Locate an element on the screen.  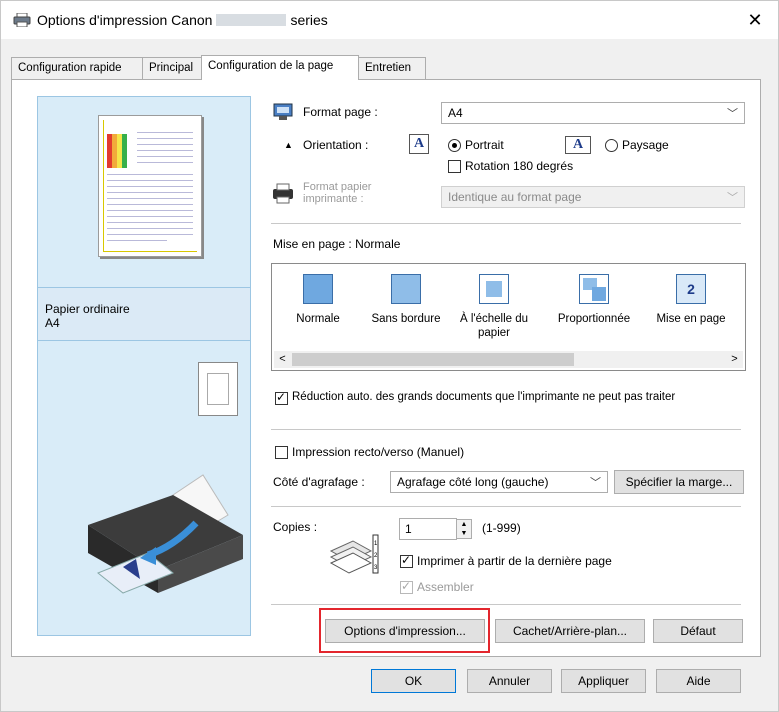
stapling-side-value: Agrafage côté long (gauche) is located at coordinates (473, 482).